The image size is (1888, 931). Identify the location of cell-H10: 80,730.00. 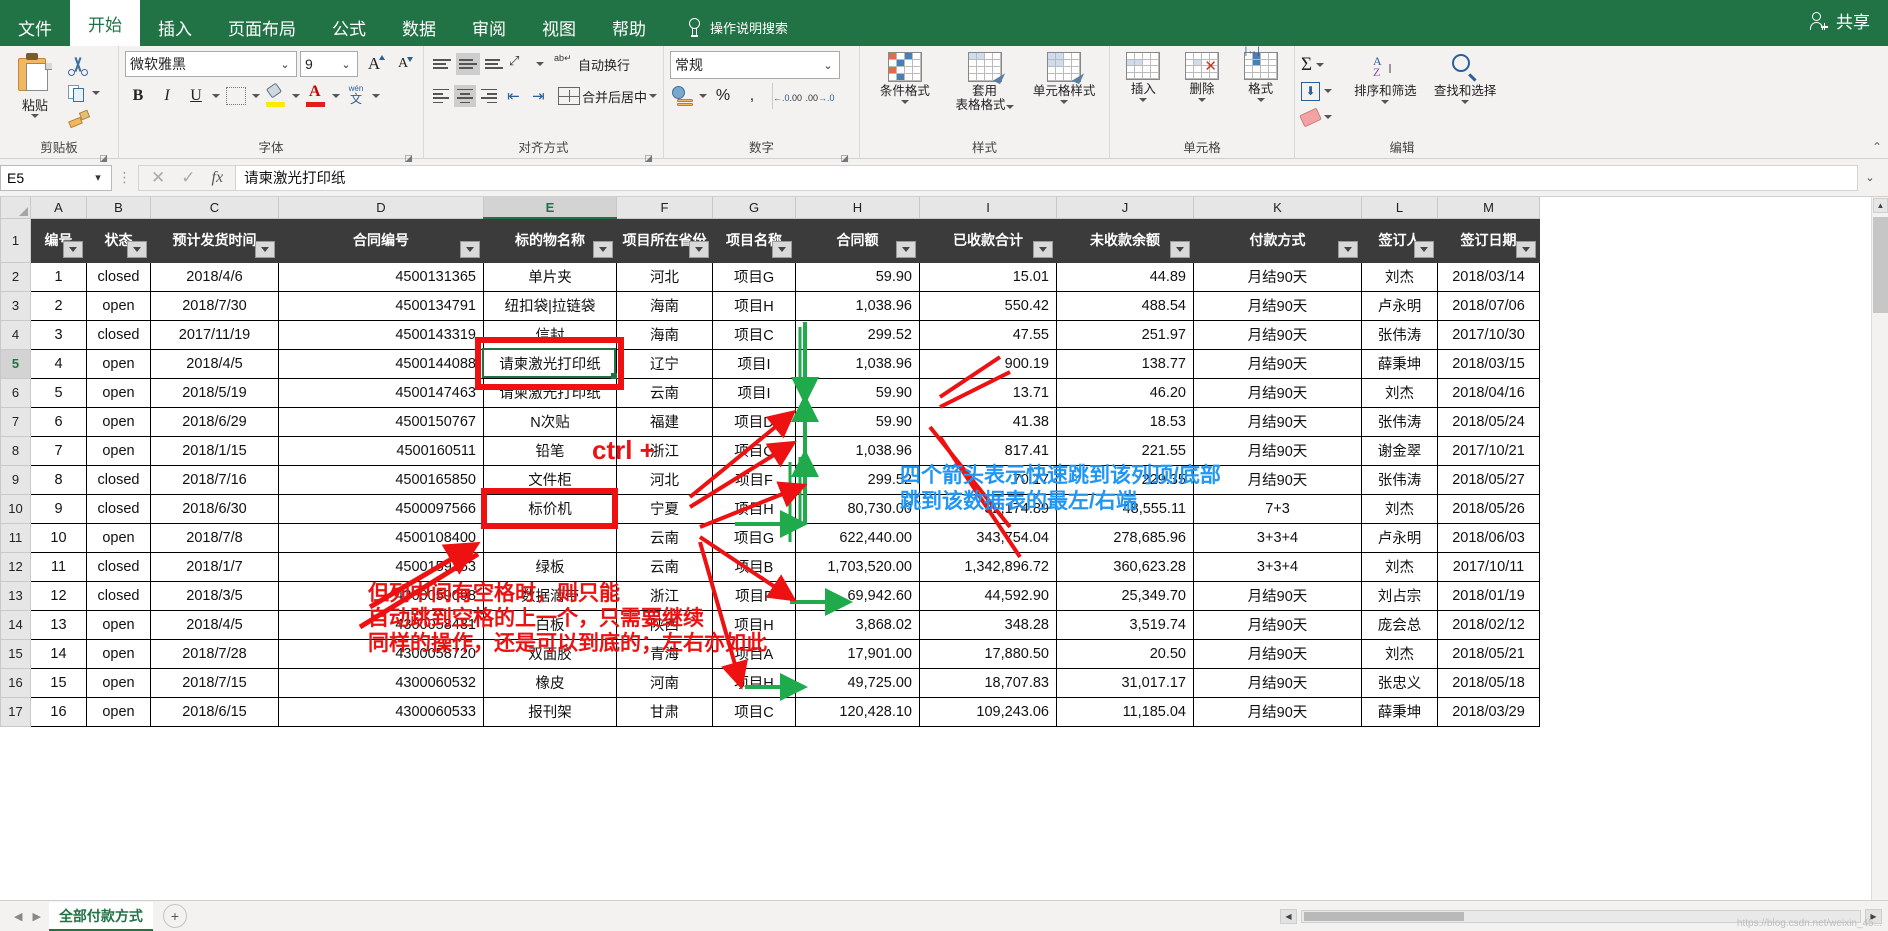
(857, 508).